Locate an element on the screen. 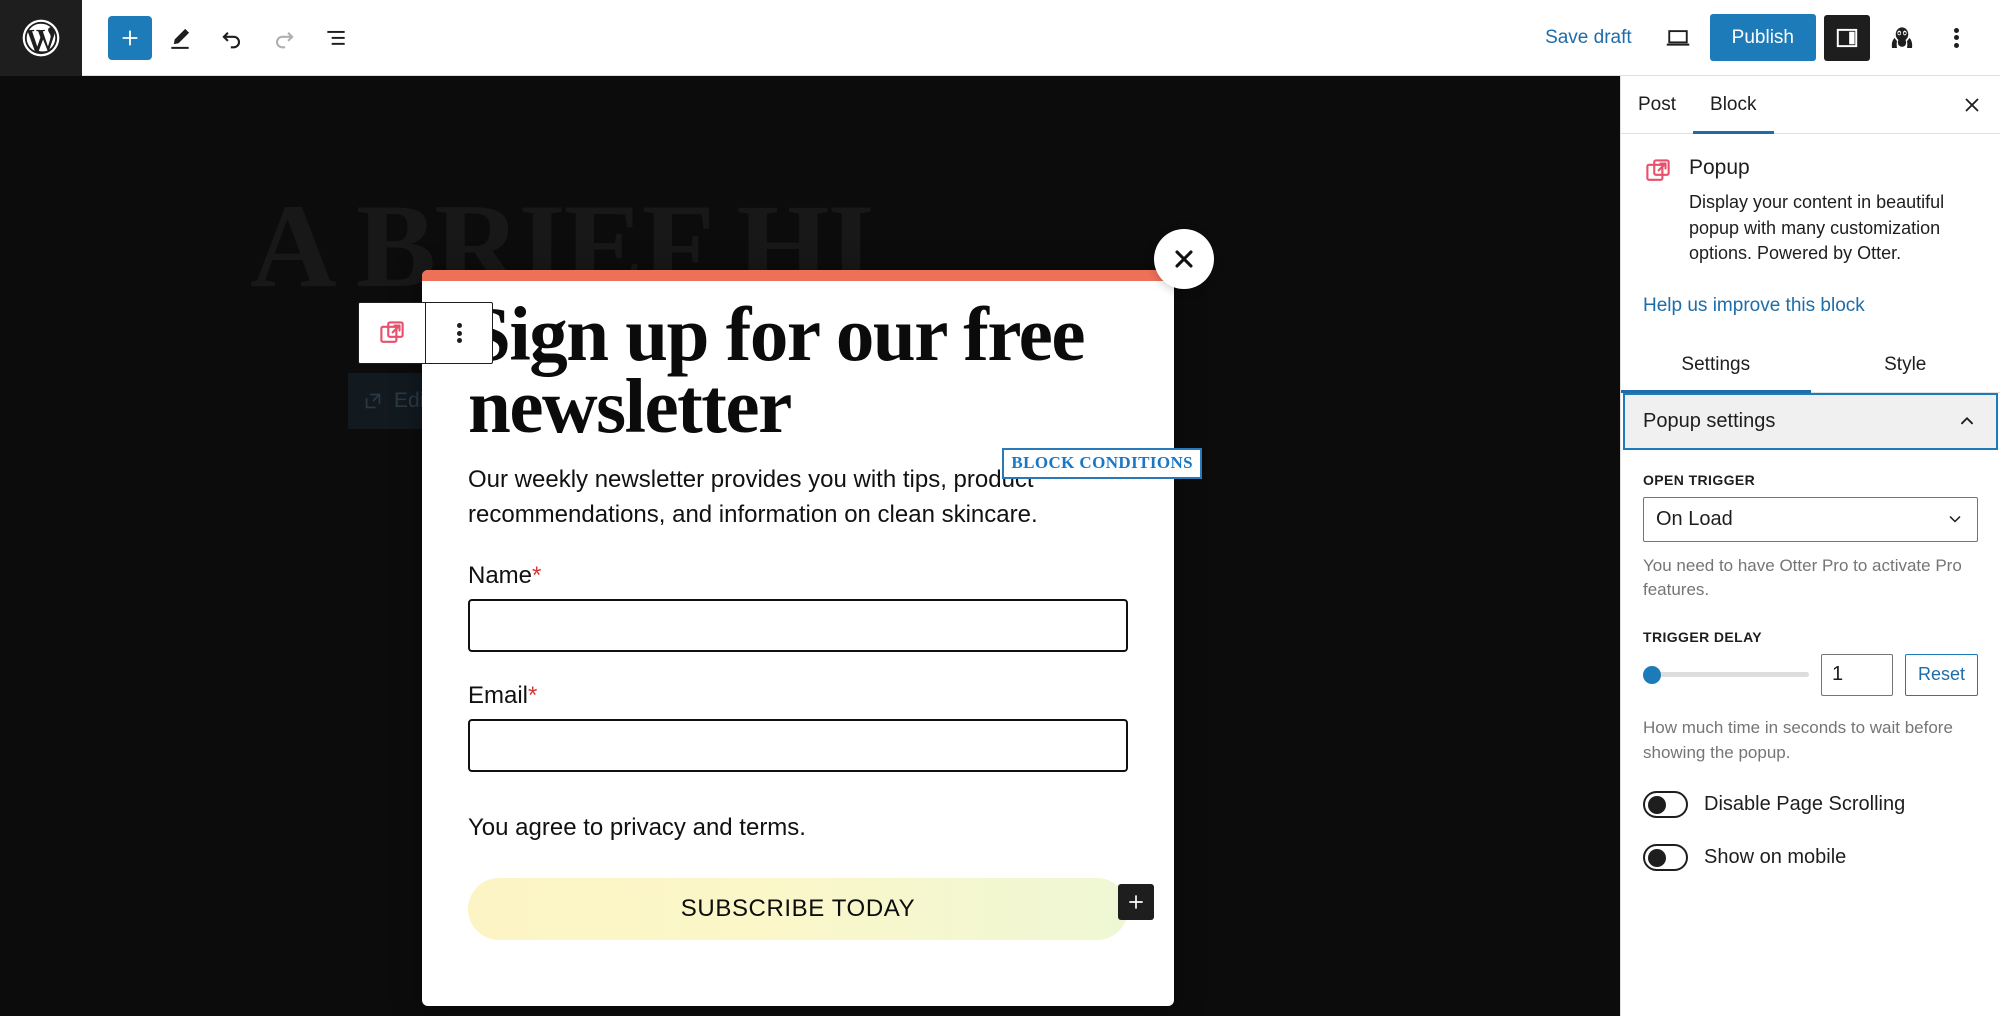  show-on-mobile-row: Show on mobile is located at coordinates (1810, 858).